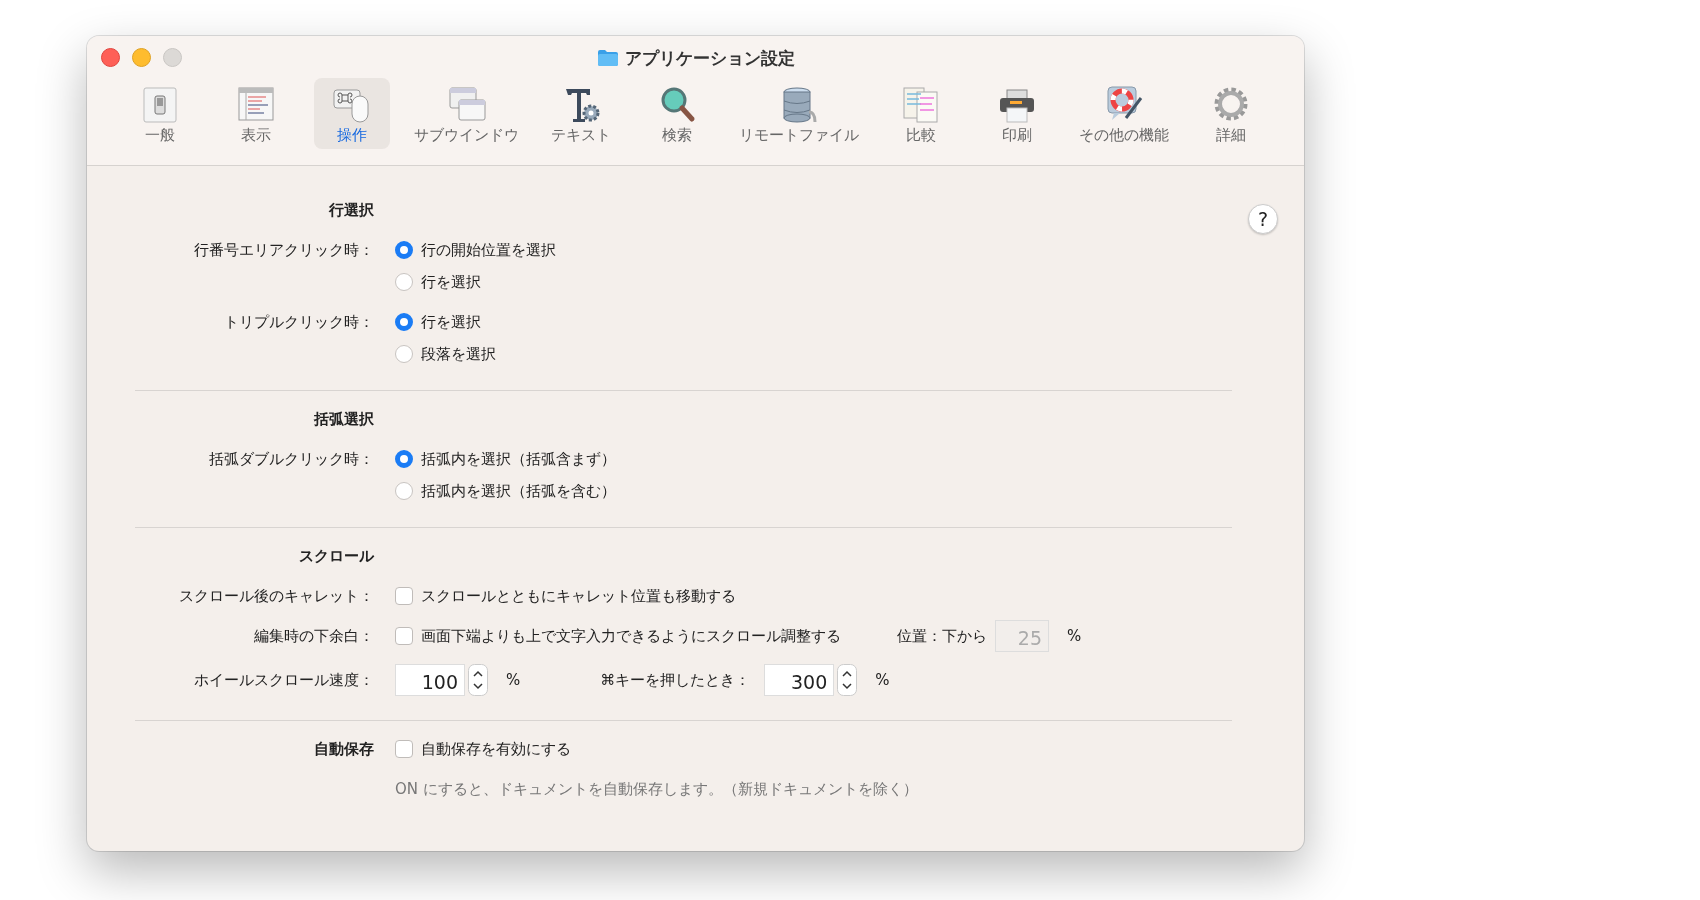 The height and width of the screenshot is (900, 1700). What do you see at coordinates (518, 459) in the screenshot?
I see `radio-label: 括弧内を選択（括弧含まず）` at bounding box center [518, 459].